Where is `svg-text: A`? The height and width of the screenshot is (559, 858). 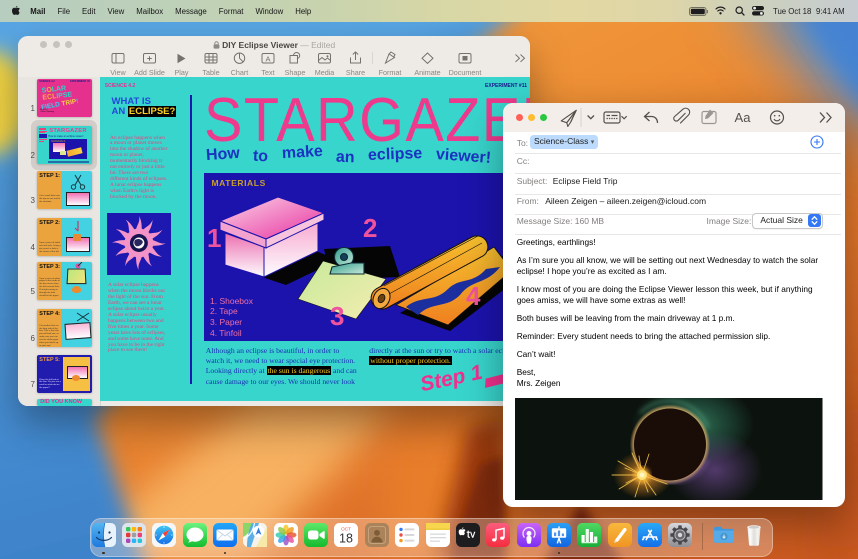 svg-text: A is located at coordinates (267, 58).